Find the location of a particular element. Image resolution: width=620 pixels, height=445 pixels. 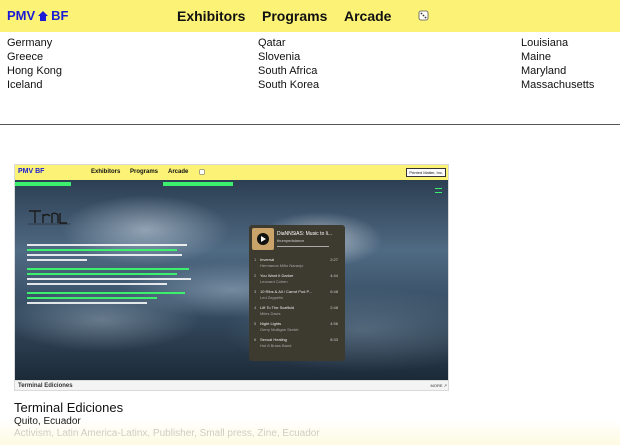

track-artist: Gerry Mulligan Sextet is located at coordinates (279, 329).